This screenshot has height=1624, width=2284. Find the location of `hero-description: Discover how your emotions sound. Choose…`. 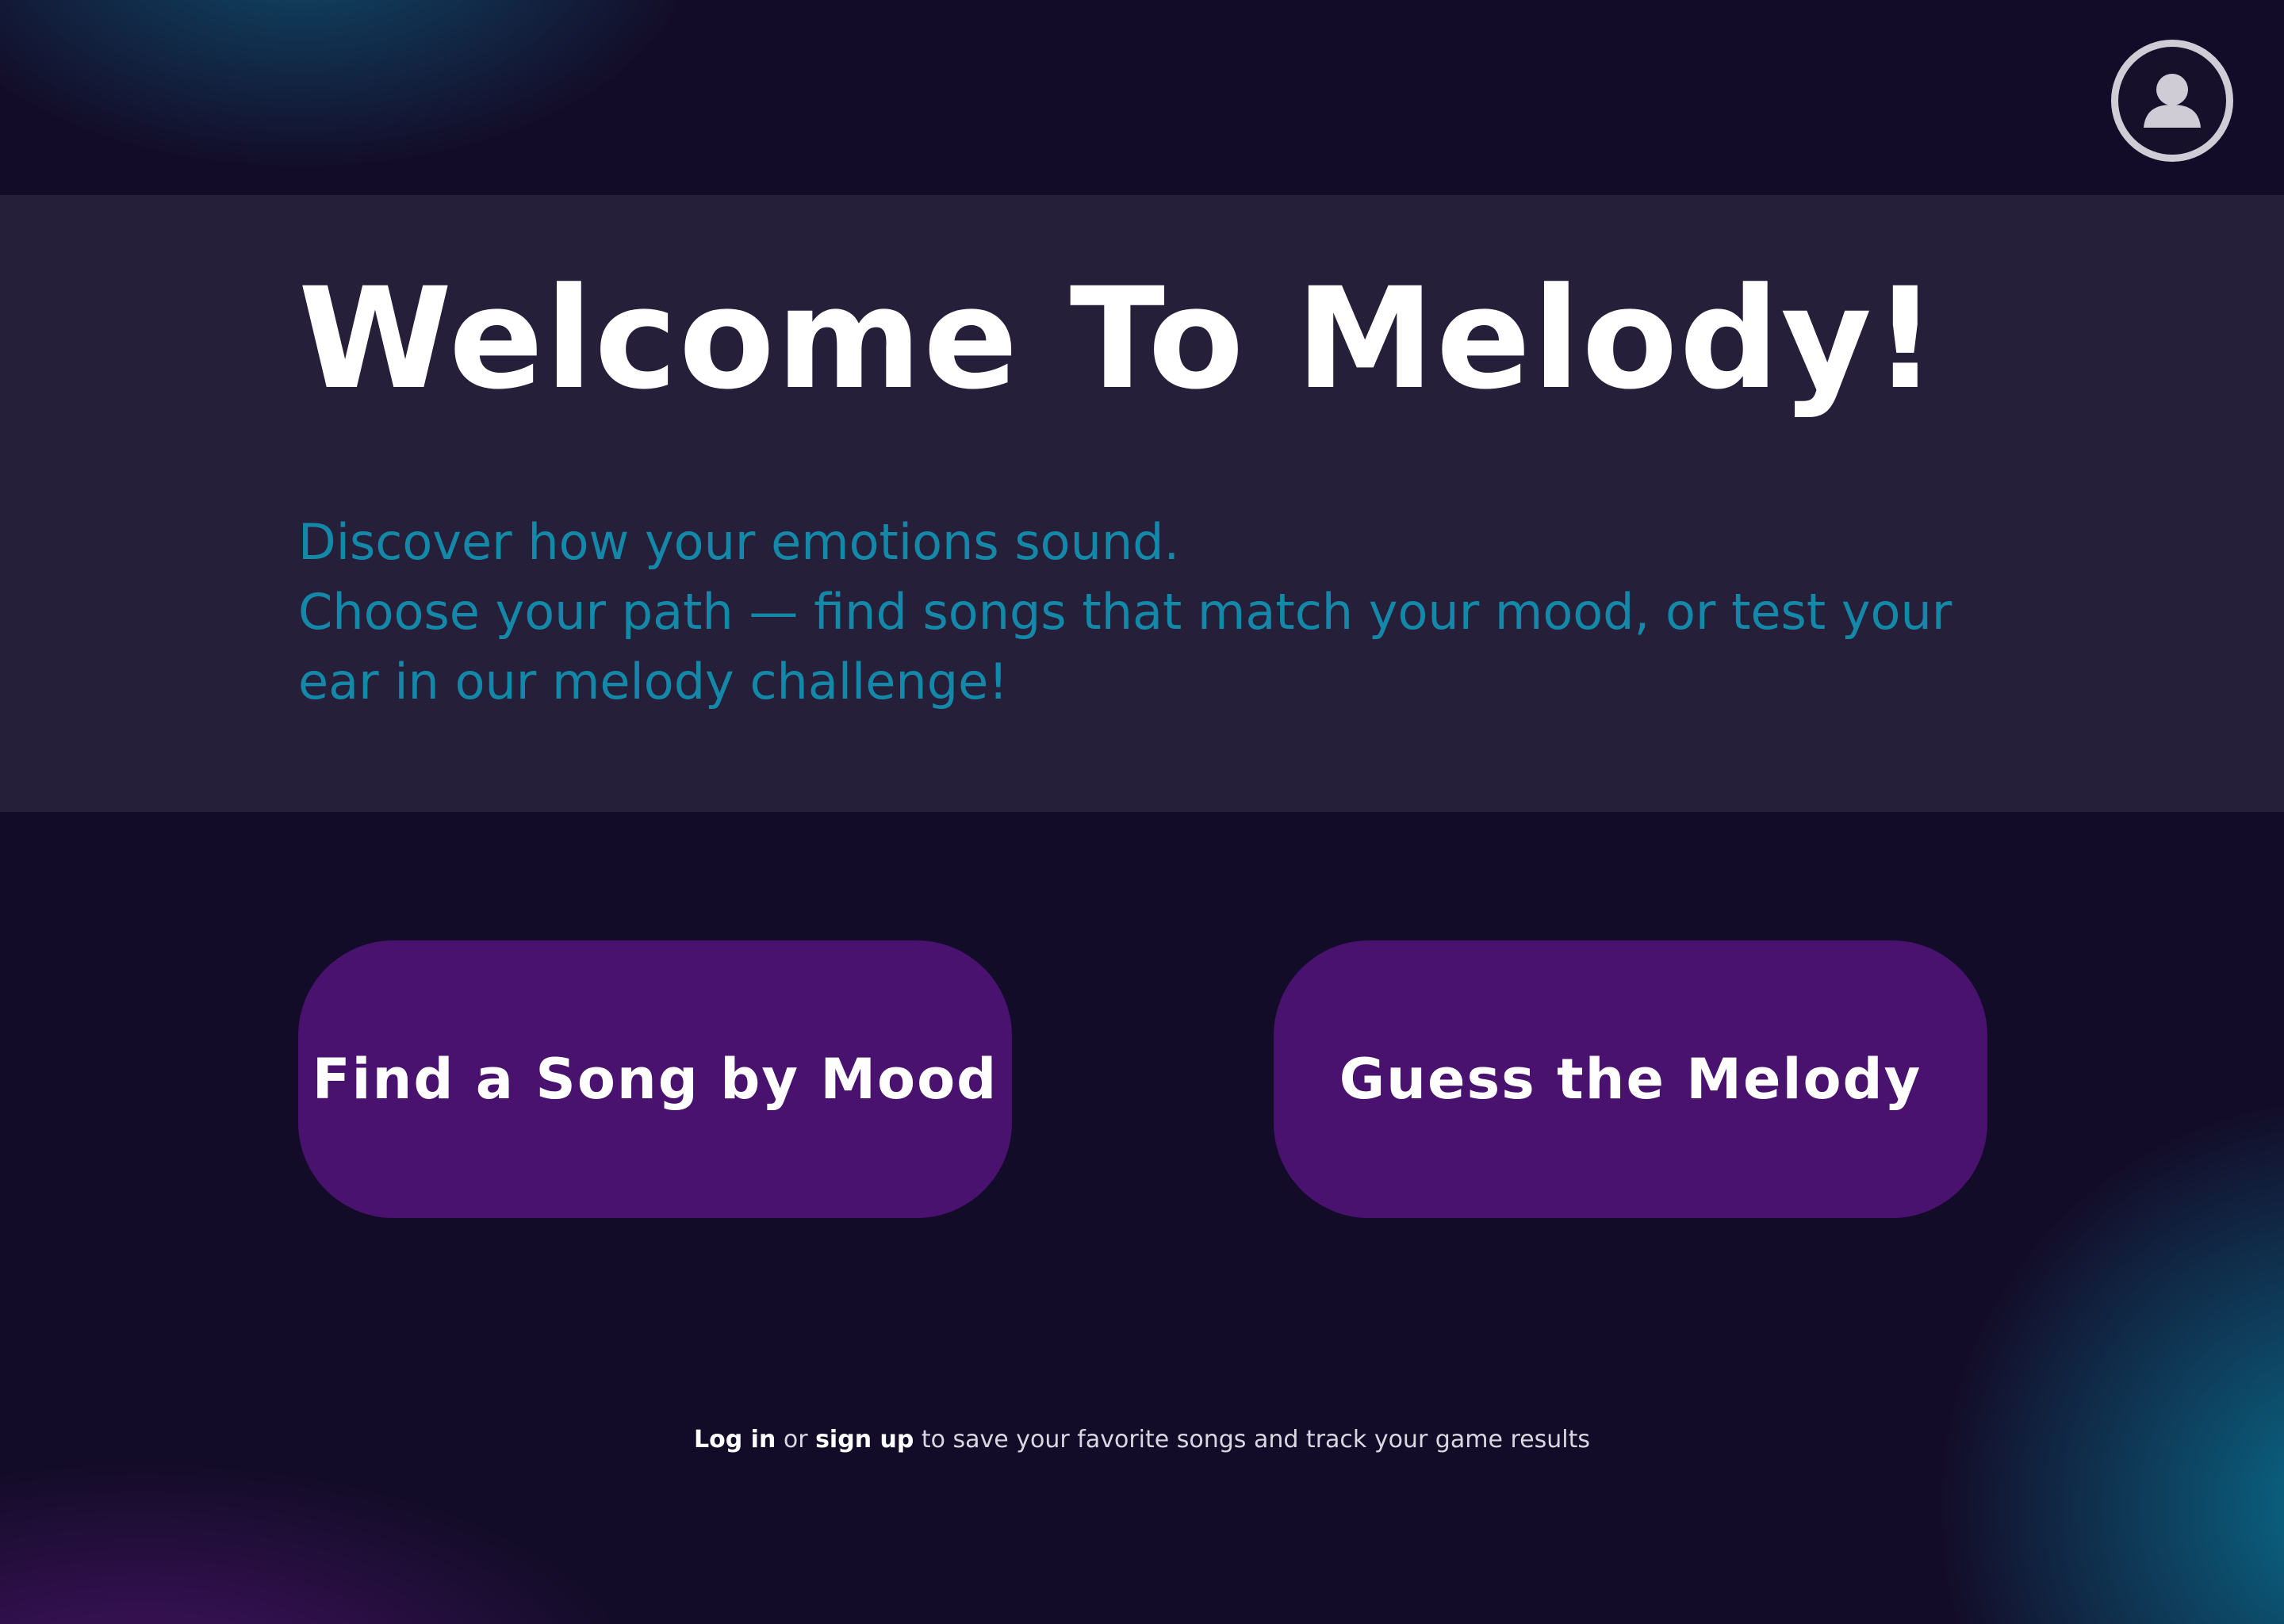

hero-description: Discover how your emotions sound. Choose… is located at coordinates (1170, 612).